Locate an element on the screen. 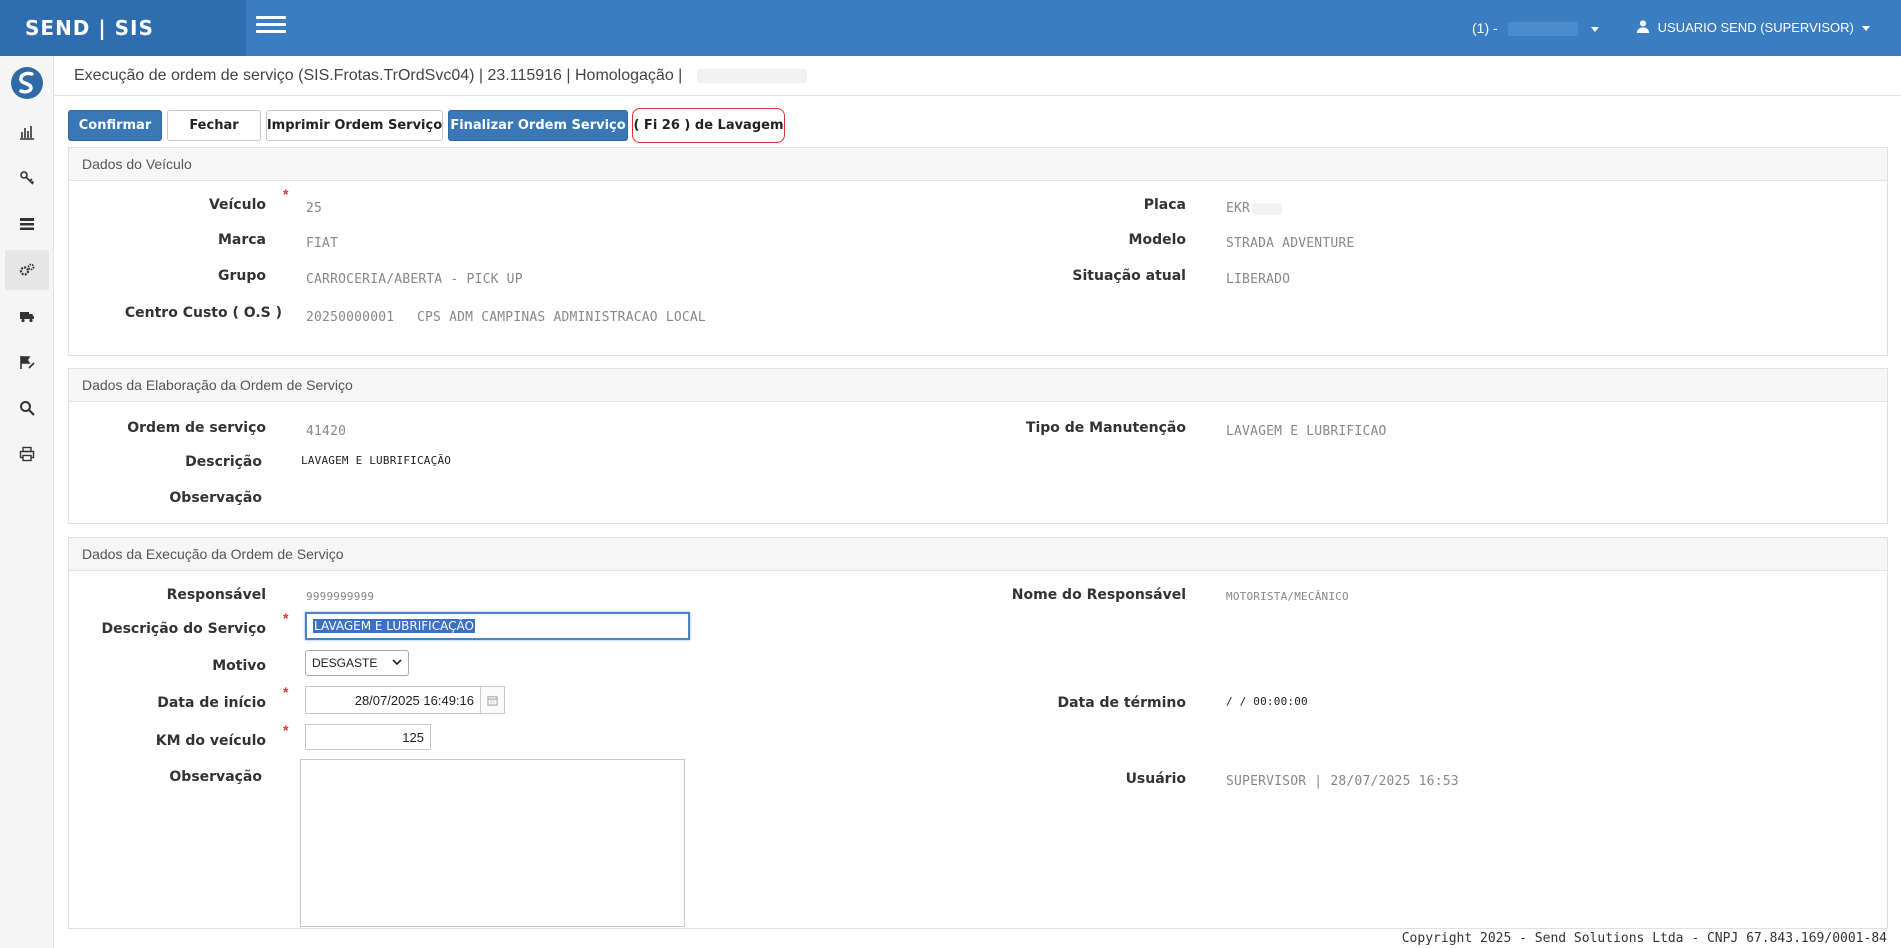 This screenshot has height=948, width=1901. plate-label: Placa is located at coordinates (1164, 205).